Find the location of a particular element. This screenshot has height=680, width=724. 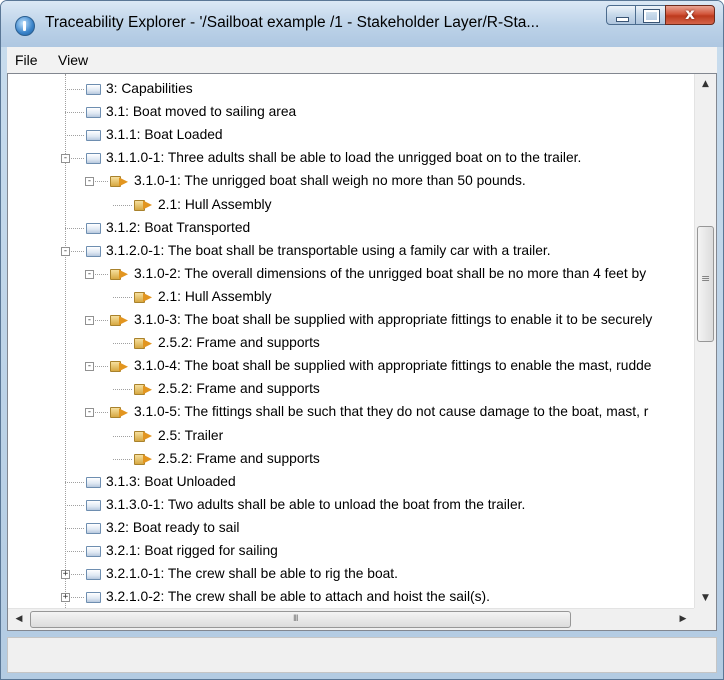

scroll-right-arrow-icon: ▶ is located at coordinates (683, 619).